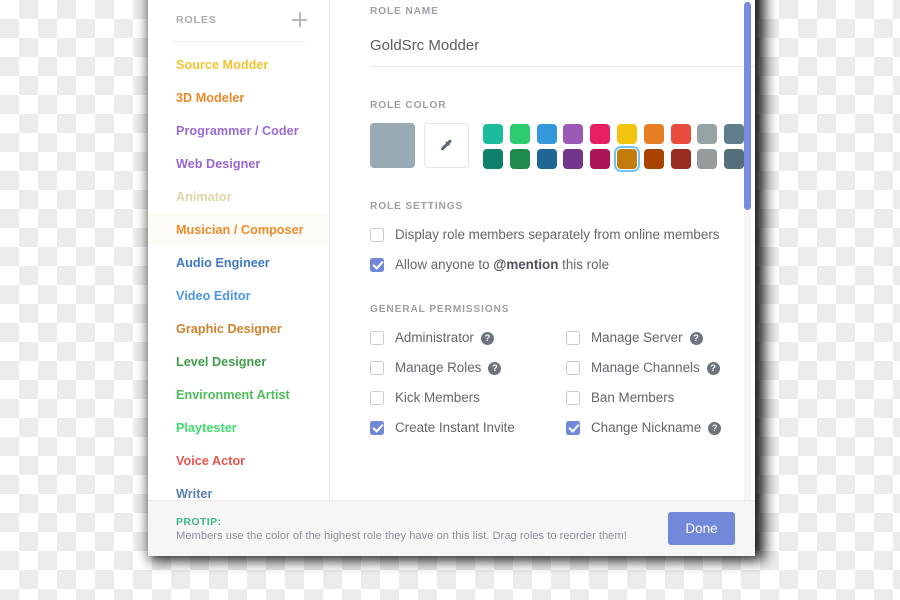  Describe the element at coordinates (701, 528) in the screenshot. I see `done-button: Done` at that location.